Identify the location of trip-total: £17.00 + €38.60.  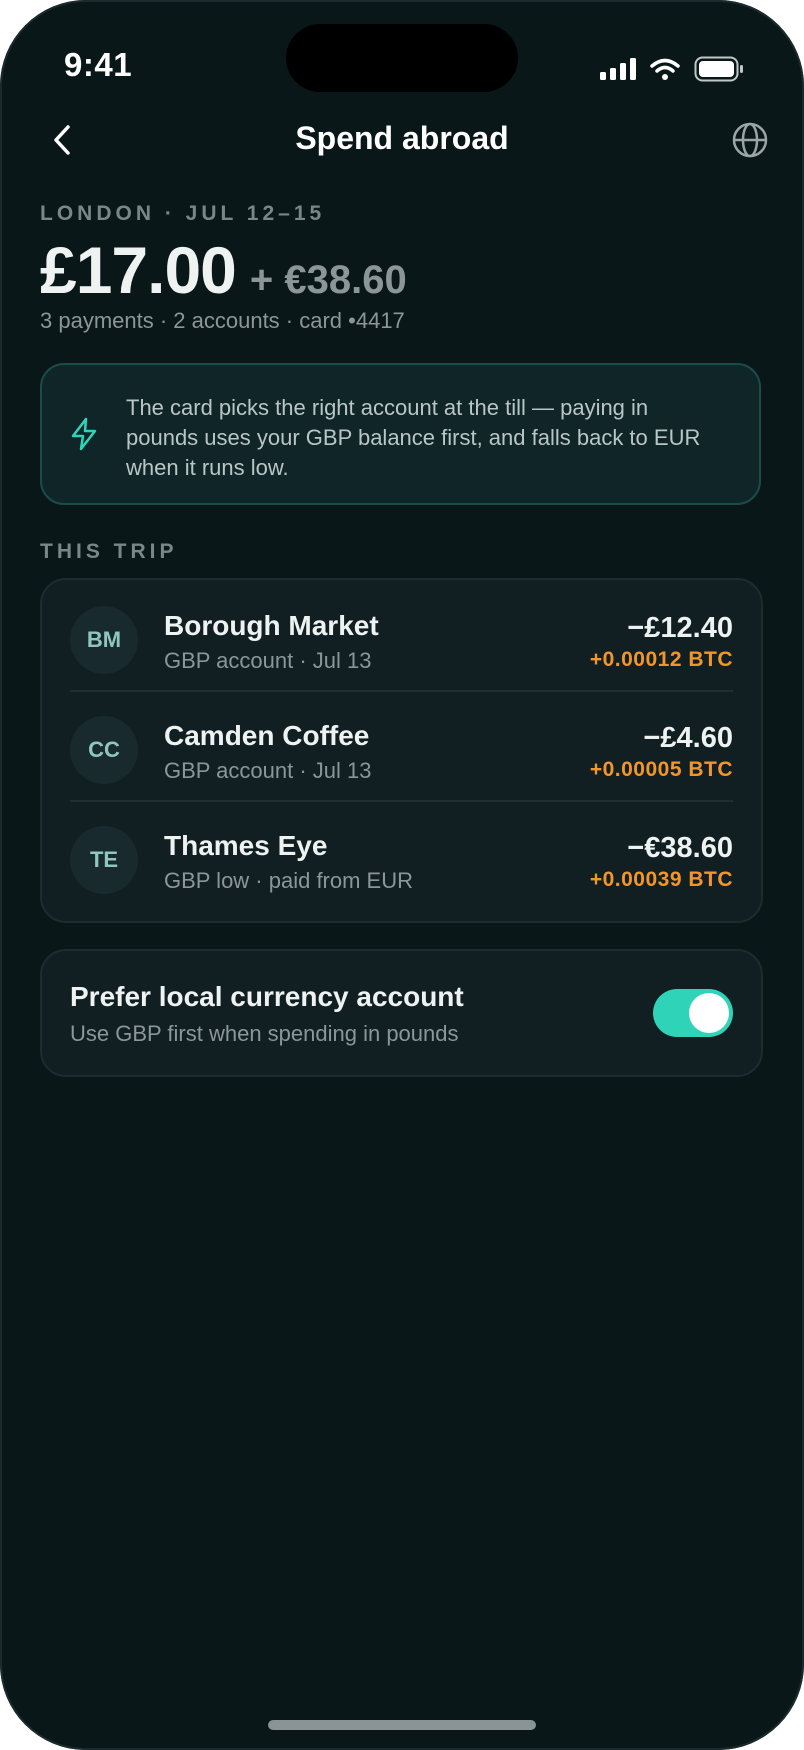
(223, 270).